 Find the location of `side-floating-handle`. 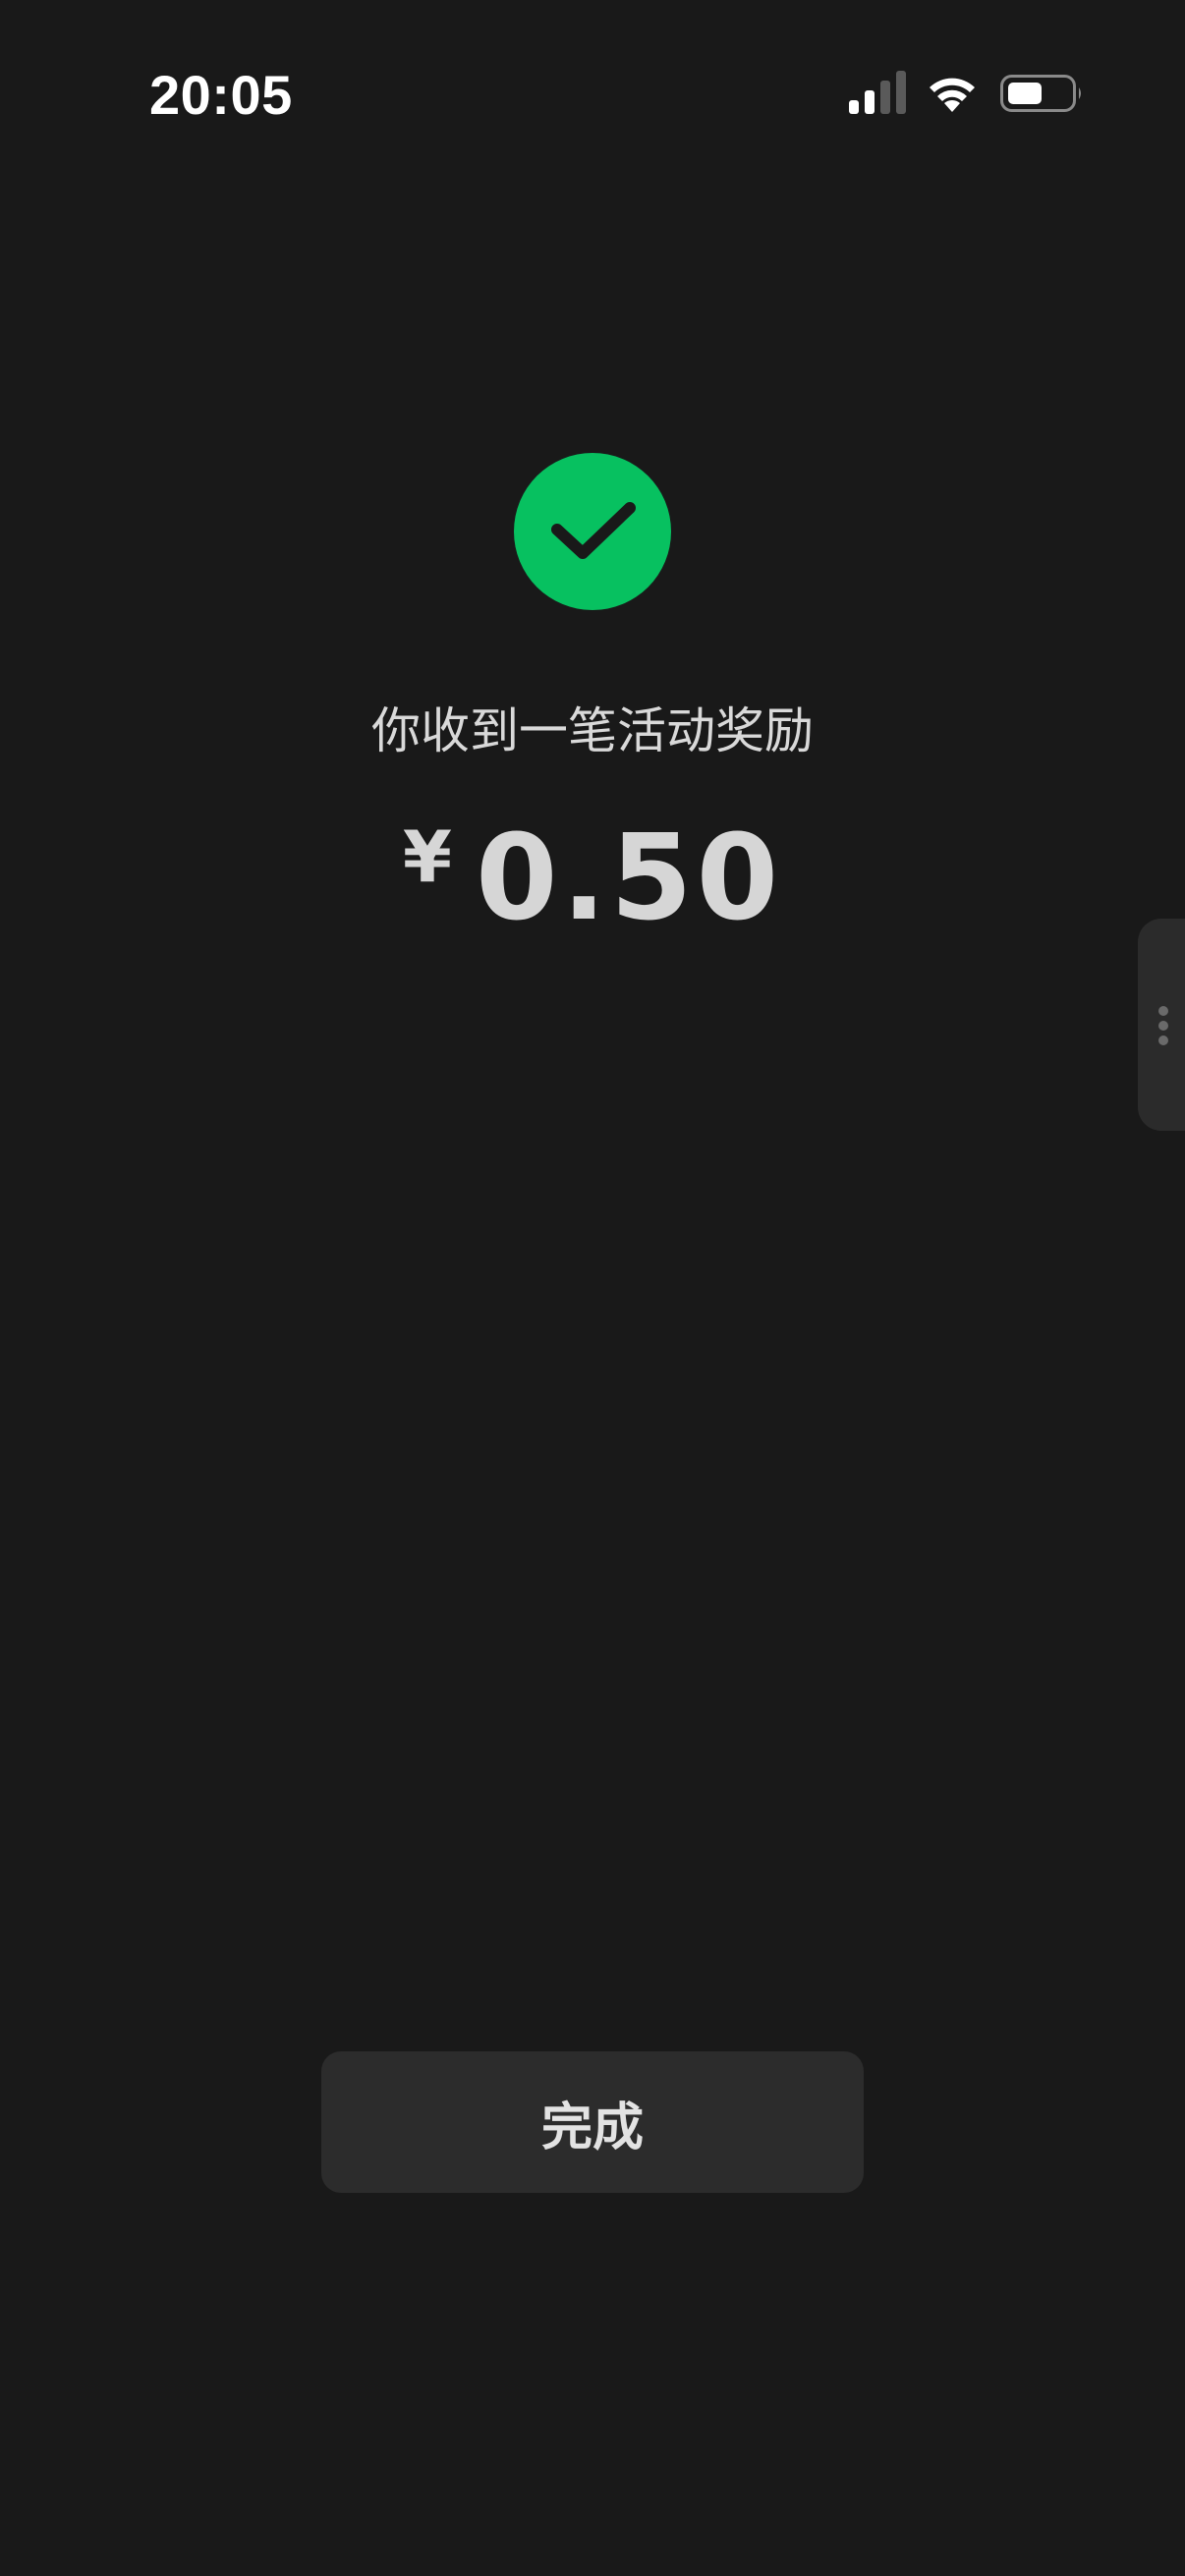

side-floating-handle is located at coordinates (1162, 1025).